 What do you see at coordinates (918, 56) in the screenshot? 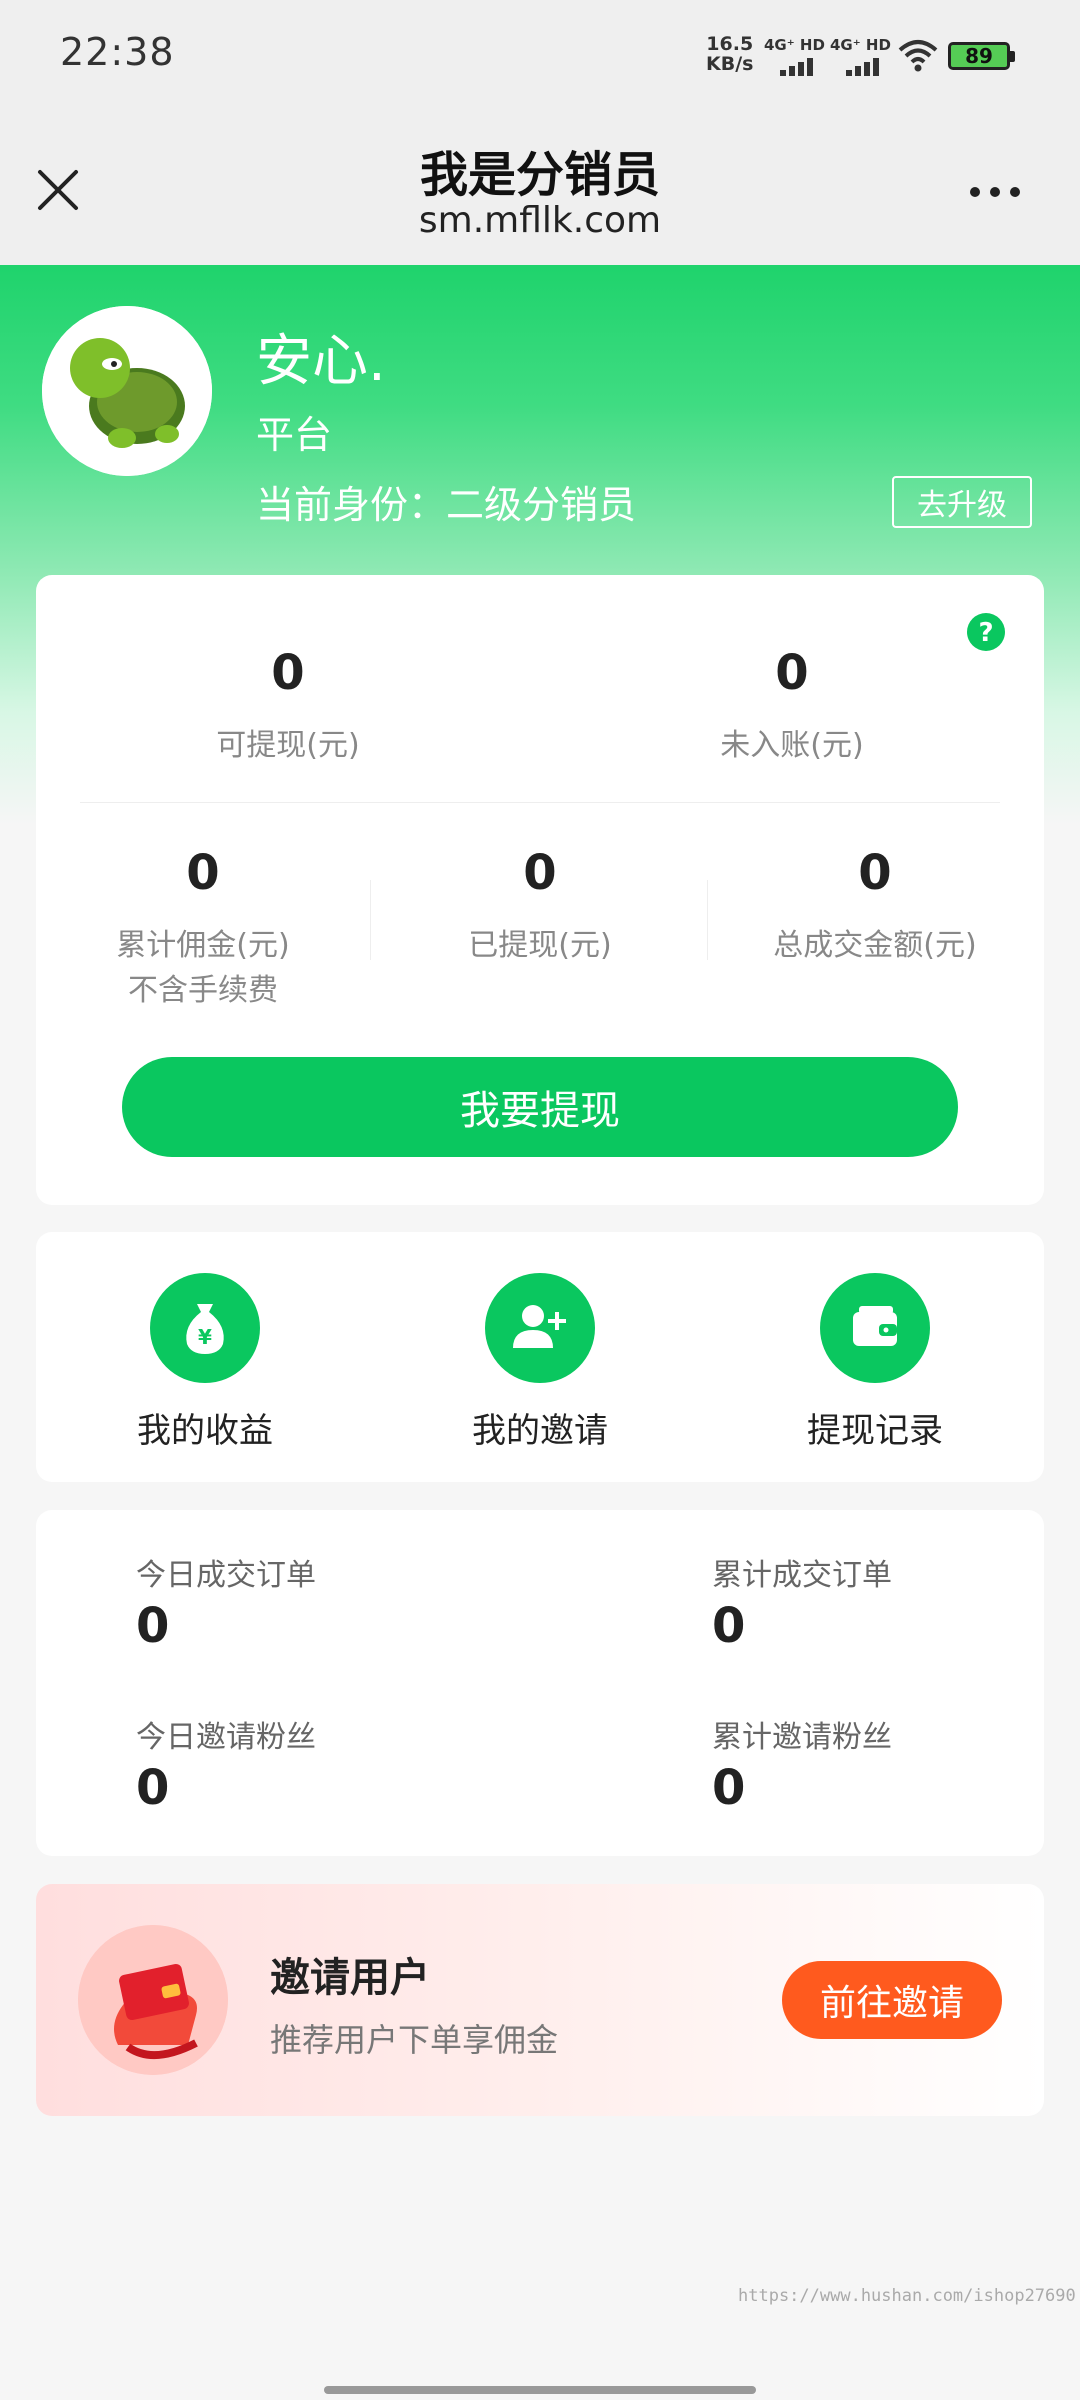
I see `wifi-icon` at bounding box center [918, 56].